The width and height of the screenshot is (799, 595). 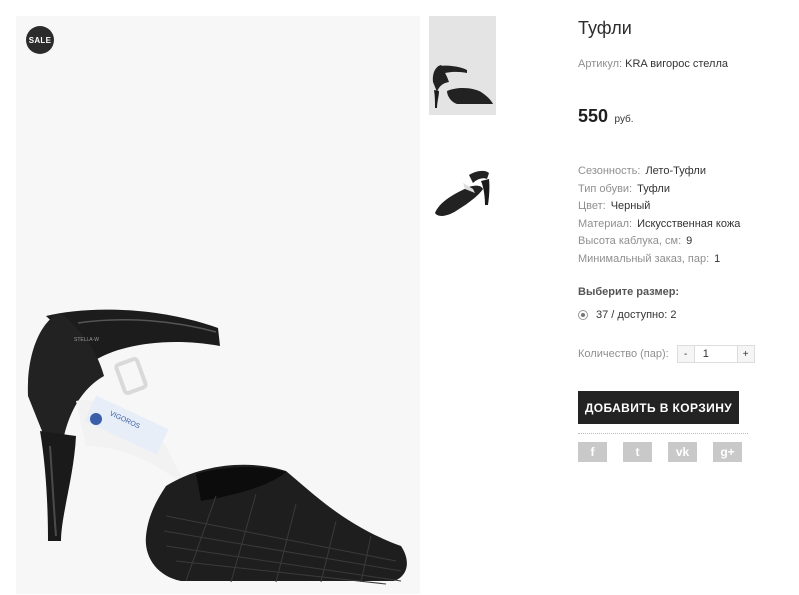 What do you see at coordinates (623, 354) in the screenshot?
I see `quantity-label: Количество (пар):` at bounding box center [623, 354].